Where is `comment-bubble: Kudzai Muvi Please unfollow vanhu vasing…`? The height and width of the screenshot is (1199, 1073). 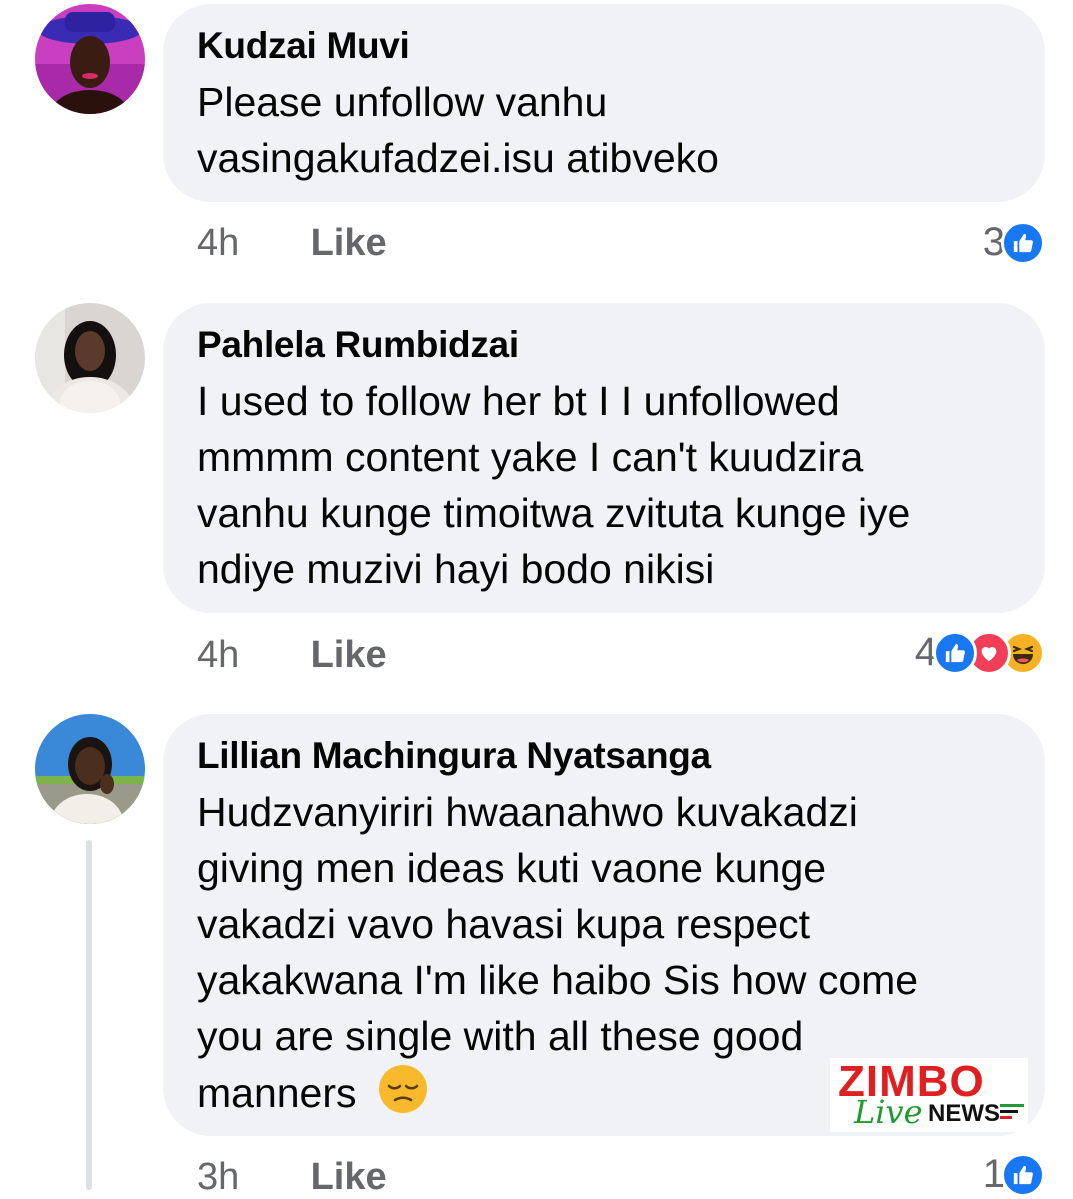 comment-bubble: Kudzai Muvi Please unfollow vanhu vasing… is located at coordinates (604, 103).